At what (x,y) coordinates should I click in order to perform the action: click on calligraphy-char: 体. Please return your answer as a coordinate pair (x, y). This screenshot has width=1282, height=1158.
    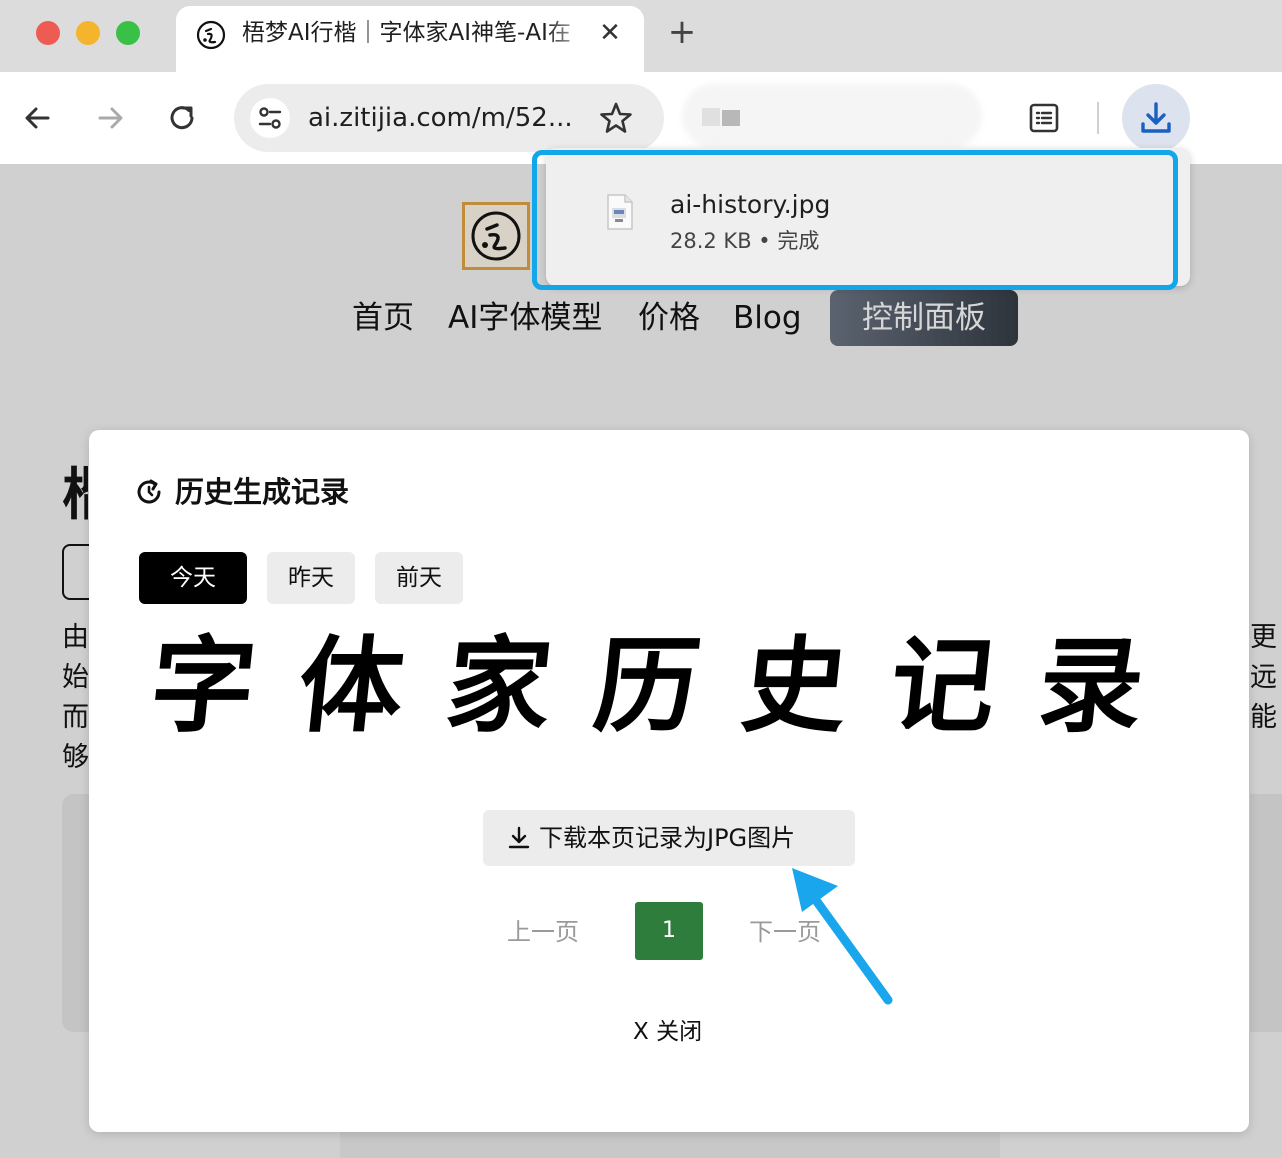
    Looking at the image, I should click on (351, 685).